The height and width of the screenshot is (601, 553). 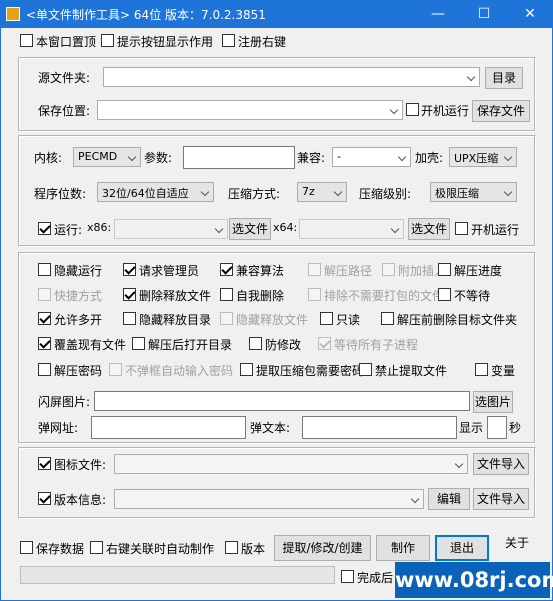 I want to click on compat-combo: -, so click(x=371, y=157).